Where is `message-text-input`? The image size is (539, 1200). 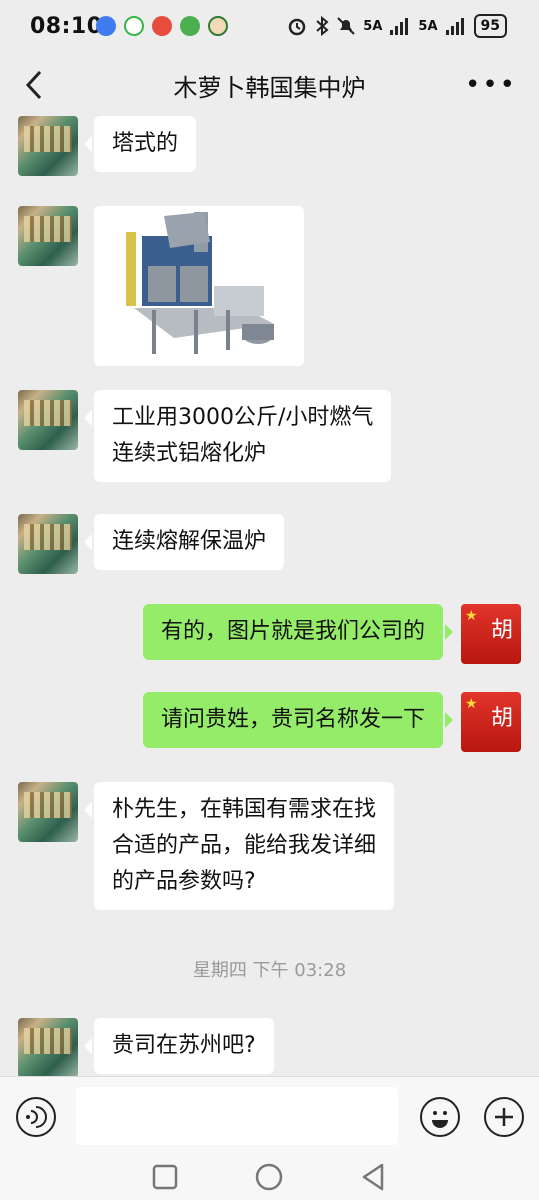
message-text-input is located at coordinates (237, 1116).